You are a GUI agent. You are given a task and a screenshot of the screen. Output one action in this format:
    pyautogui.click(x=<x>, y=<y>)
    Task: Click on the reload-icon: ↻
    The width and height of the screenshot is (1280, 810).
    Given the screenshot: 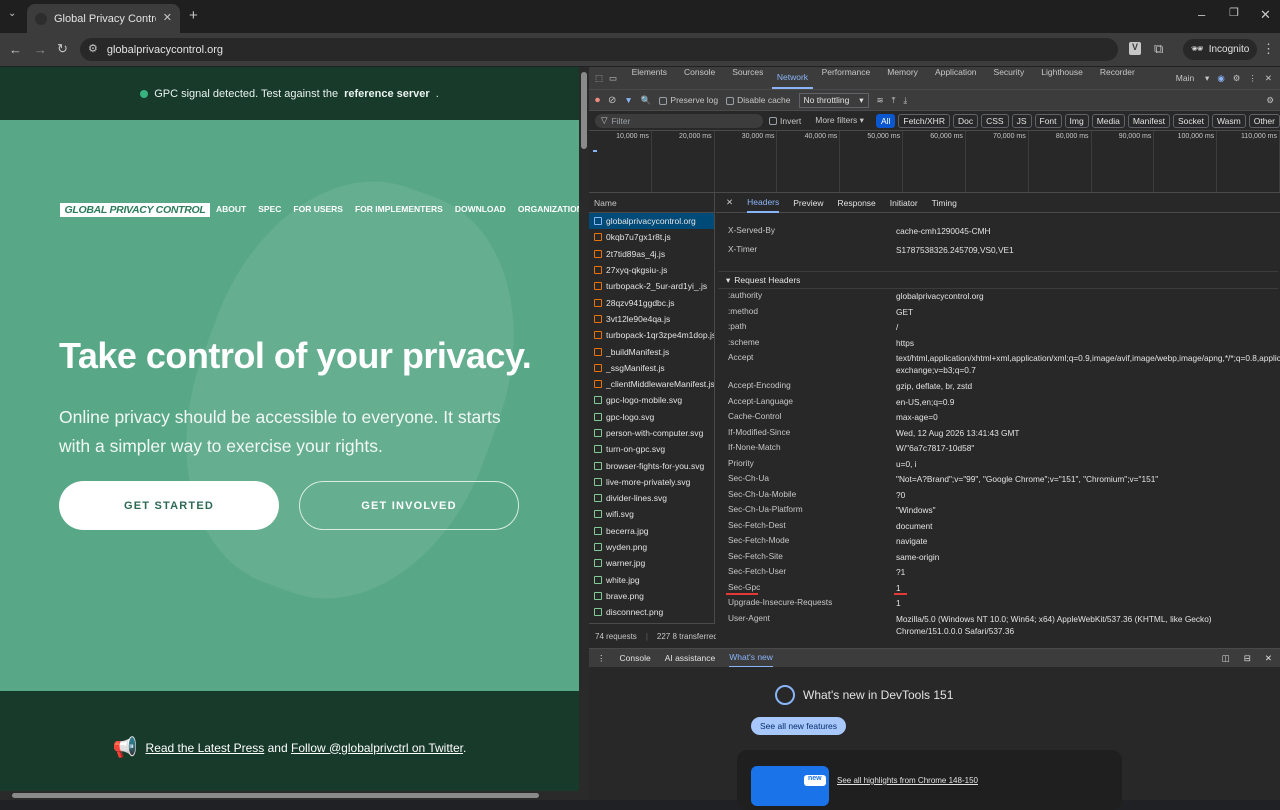 What is the action you would take?
    pyautogui.click(x=62, y=48)
    